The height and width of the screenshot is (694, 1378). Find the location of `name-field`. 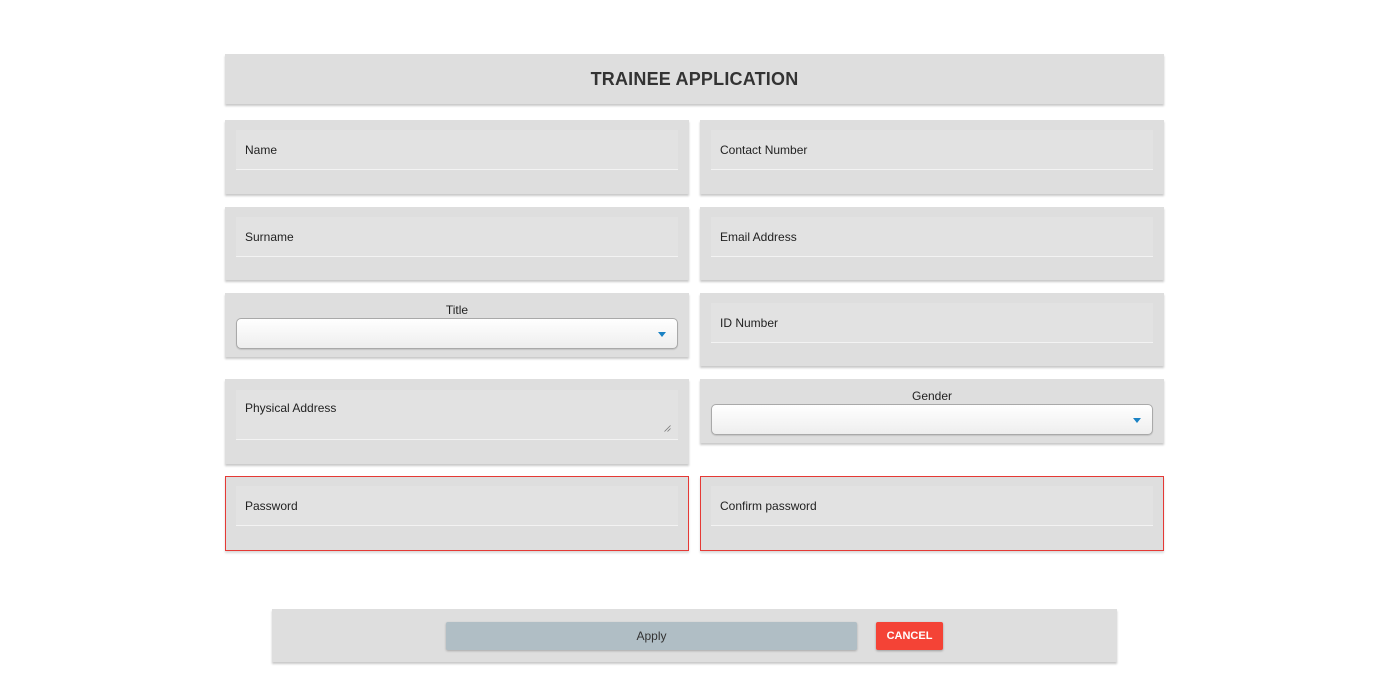

name-field is located at coordinates (457, 150).